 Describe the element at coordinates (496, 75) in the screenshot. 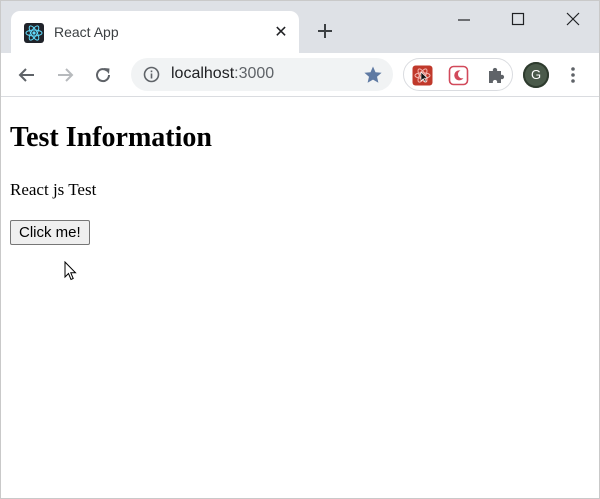

I see `puzzle-icon` at that location.